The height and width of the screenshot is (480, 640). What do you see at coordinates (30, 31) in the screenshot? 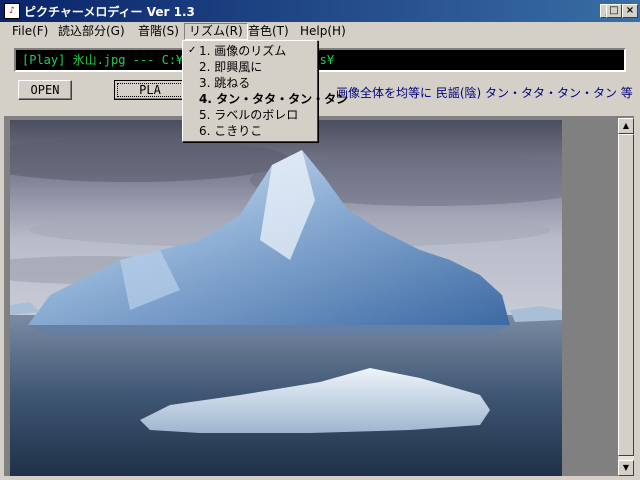
I see `menu-file: File(F)` at bounding box center [30, 31].